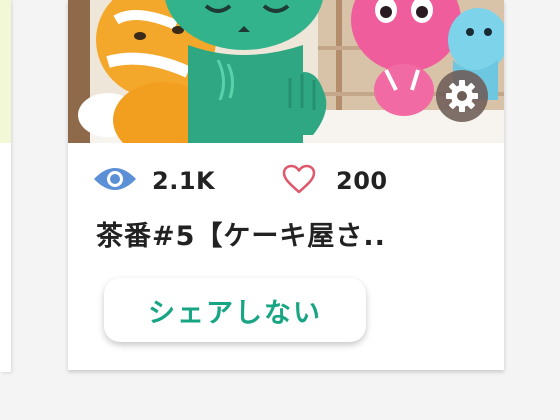 This screenshot has height=420, width=560. What do you see at coordinates (362, 181) in the screenshot?
I see `likes-count: 200` at bounding box center [362, 181].